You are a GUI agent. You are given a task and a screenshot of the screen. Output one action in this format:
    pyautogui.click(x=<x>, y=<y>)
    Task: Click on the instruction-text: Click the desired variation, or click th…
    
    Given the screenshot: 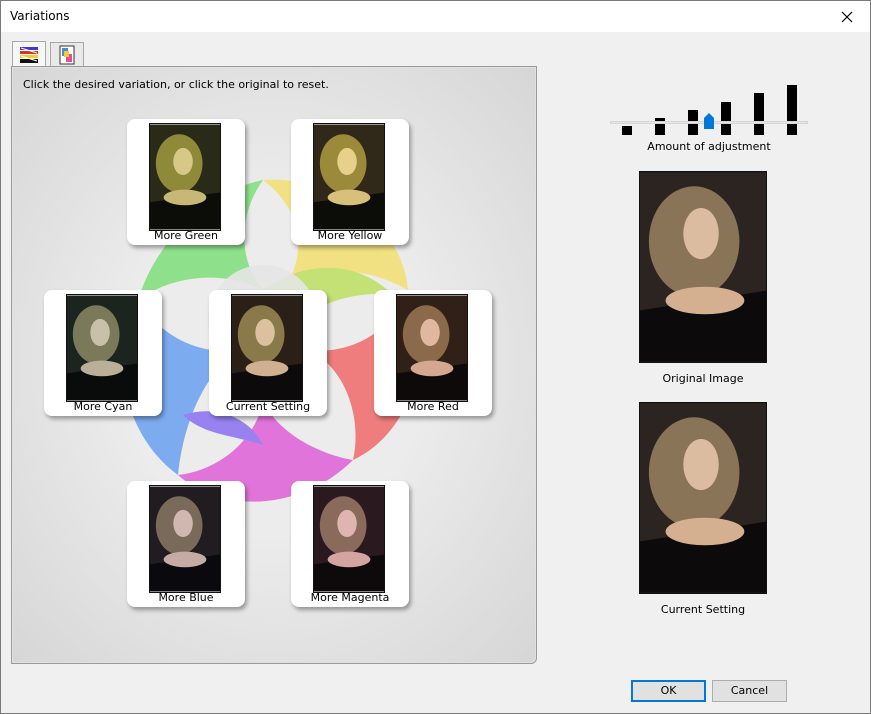 What is the action you would take?
    pyautogui.click(x=176, y=84)
    